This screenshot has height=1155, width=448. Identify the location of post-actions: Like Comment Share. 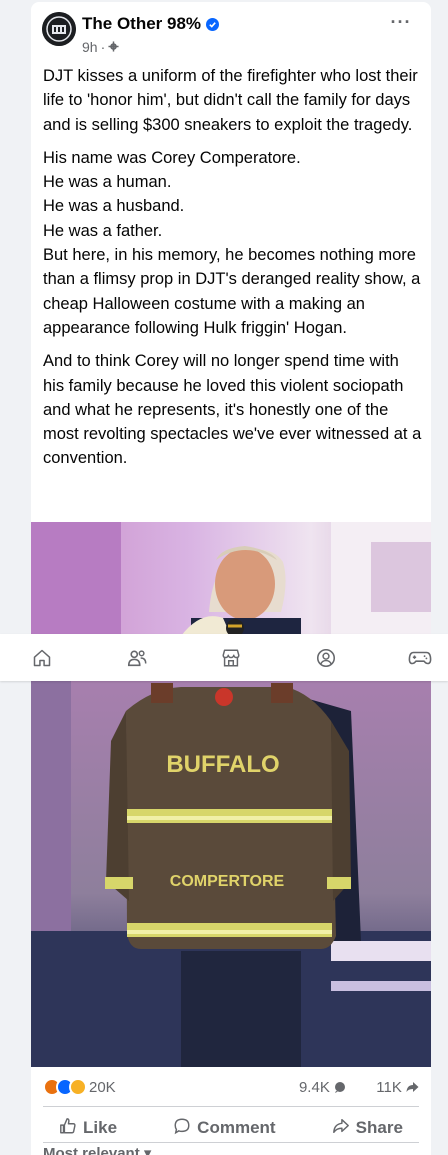
(231, 1128).